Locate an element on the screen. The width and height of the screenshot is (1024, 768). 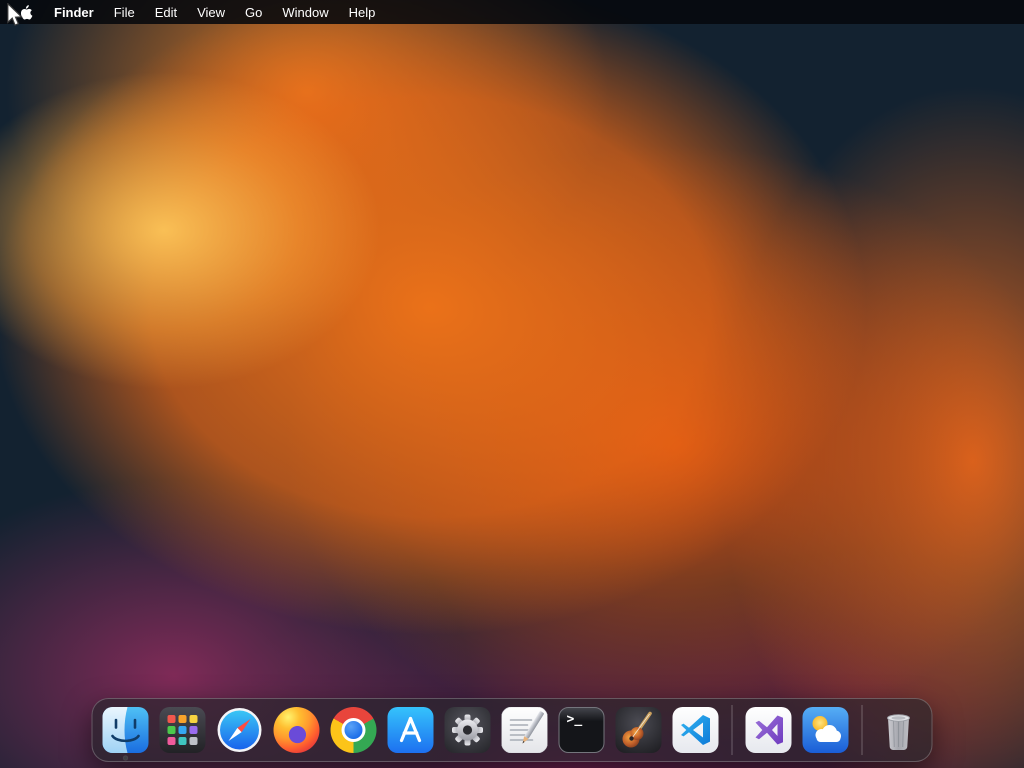
dock-item-app-store is located at coordinates (411, 730).